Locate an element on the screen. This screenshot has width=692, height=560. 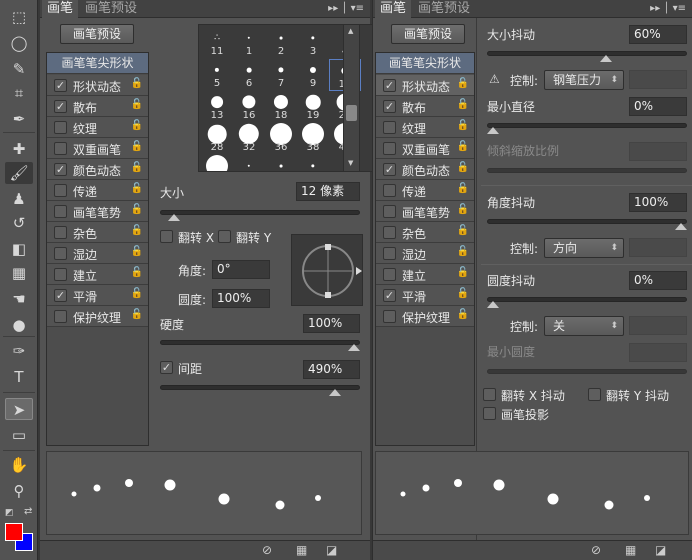
spacing-slider is located at coordinates (260, 390).